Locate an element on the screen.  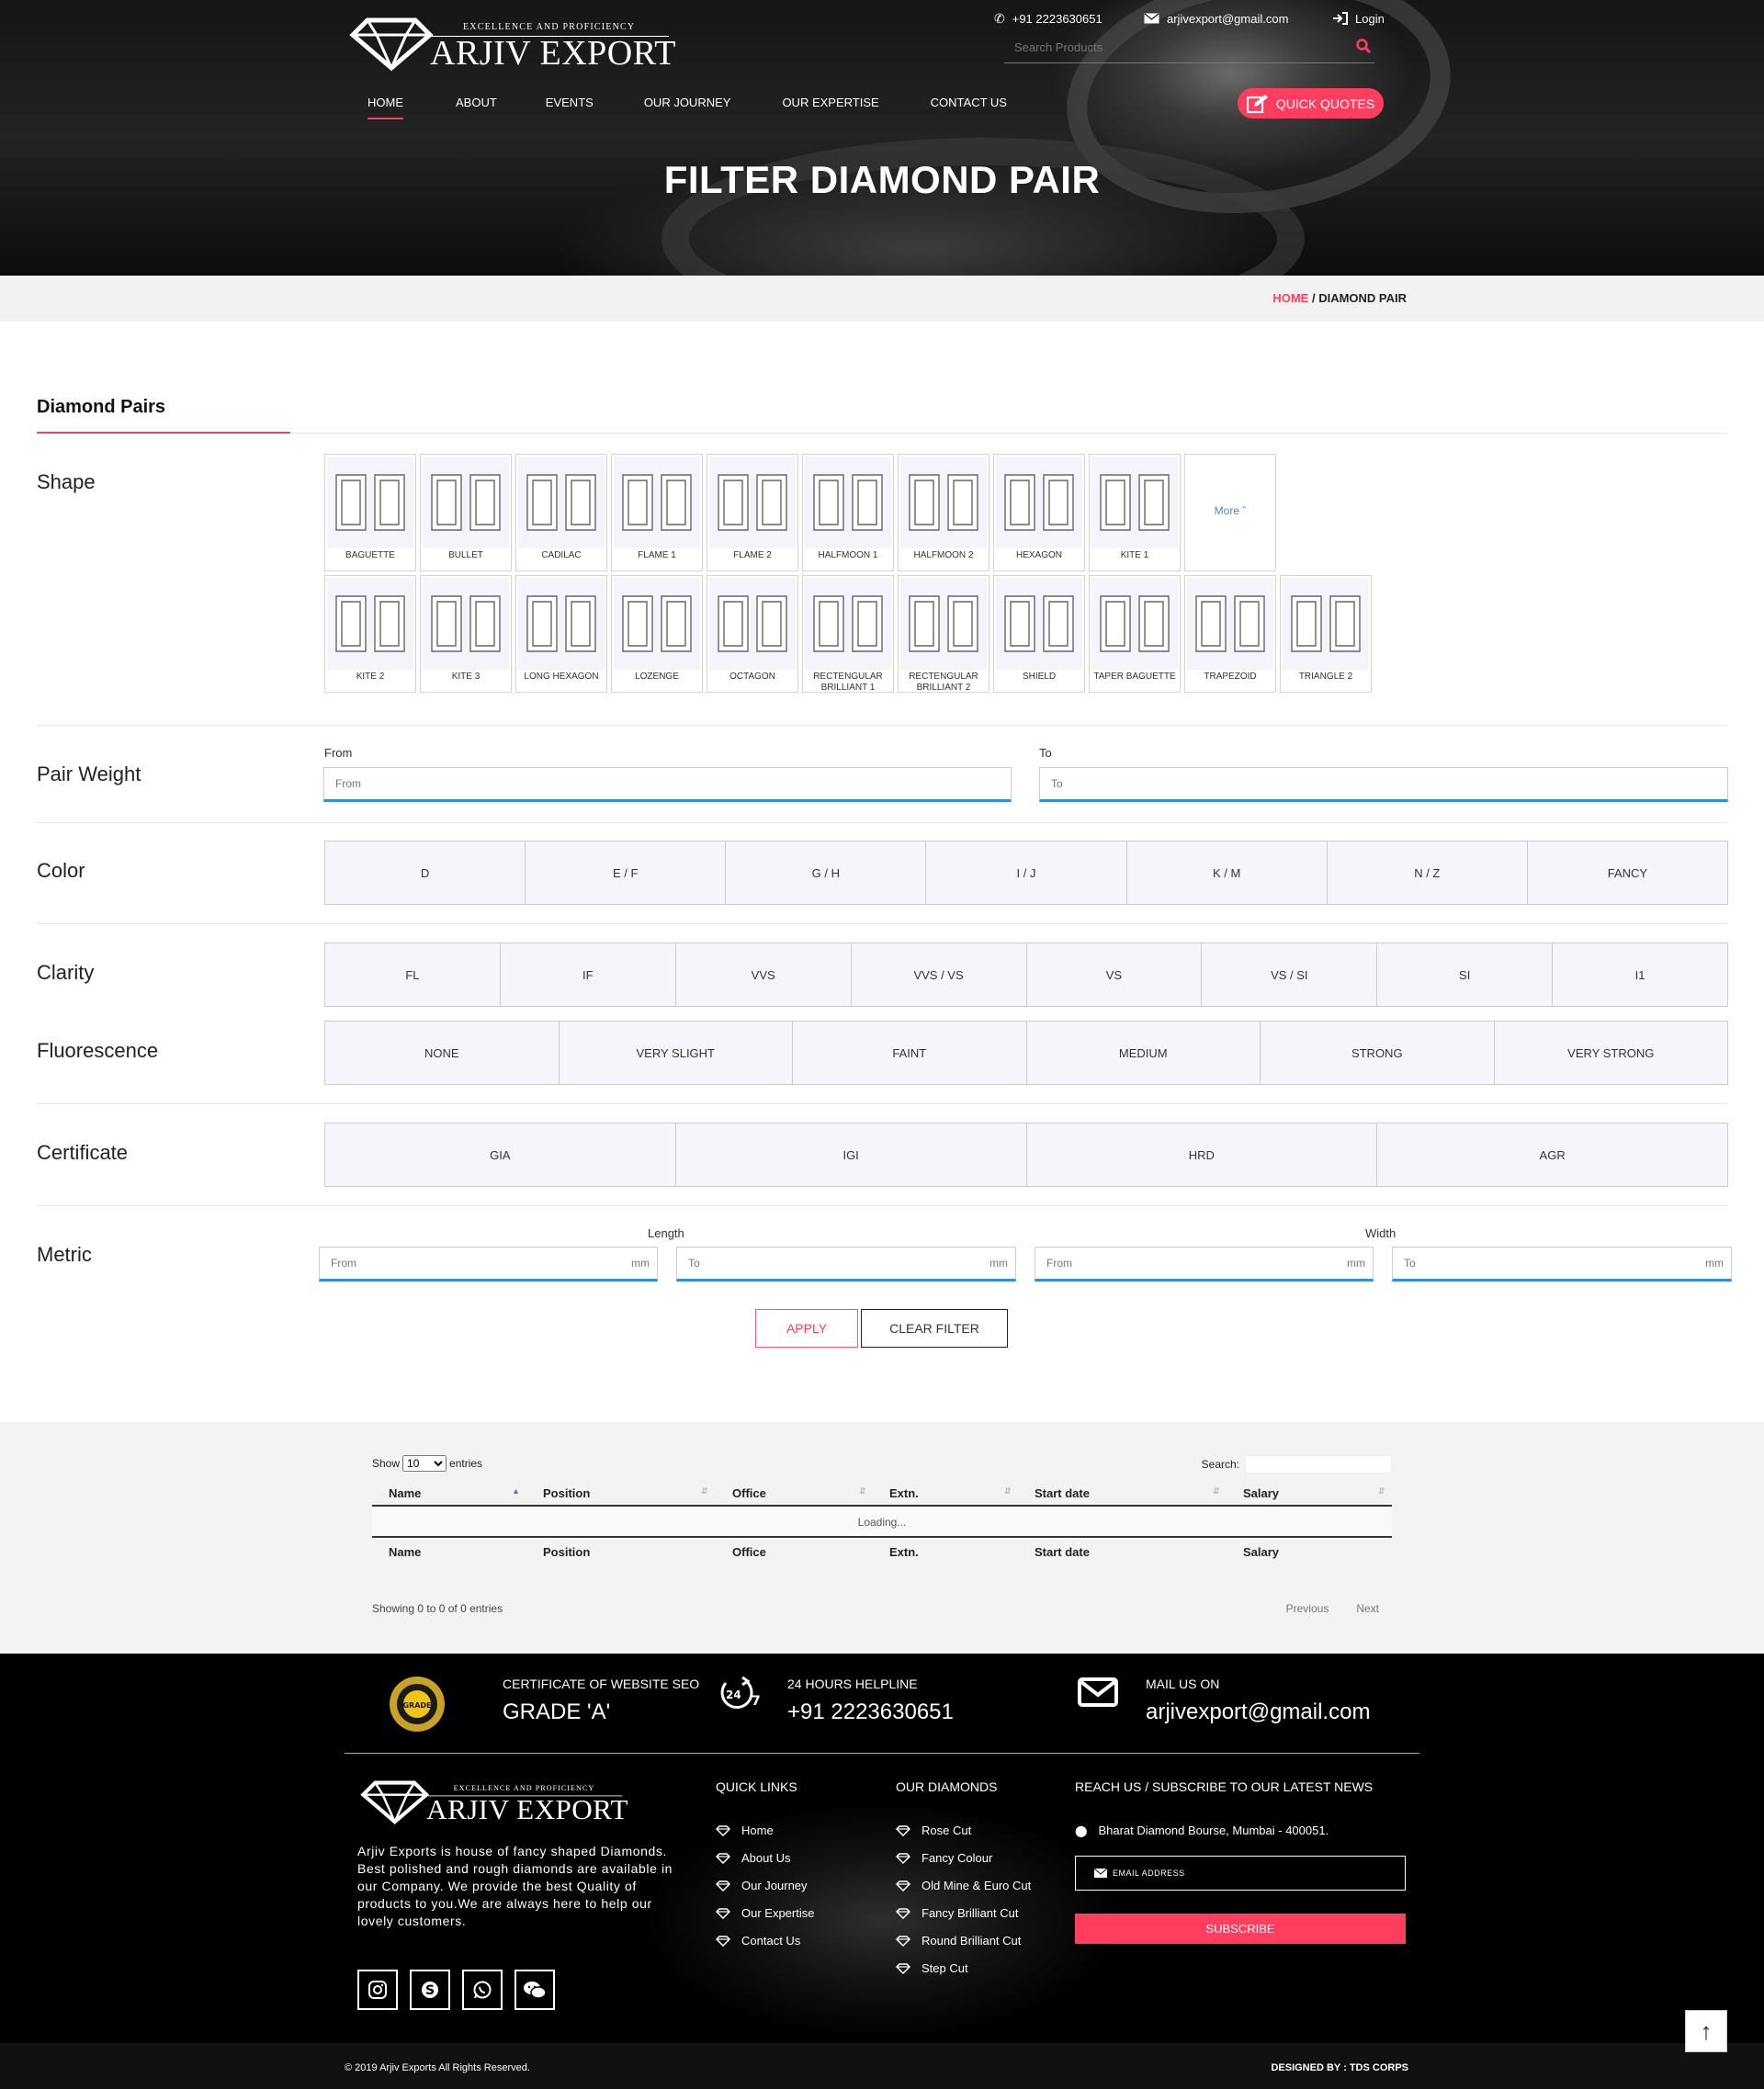
fluorescence-option: NONE is located at coordinates (442, 1053).